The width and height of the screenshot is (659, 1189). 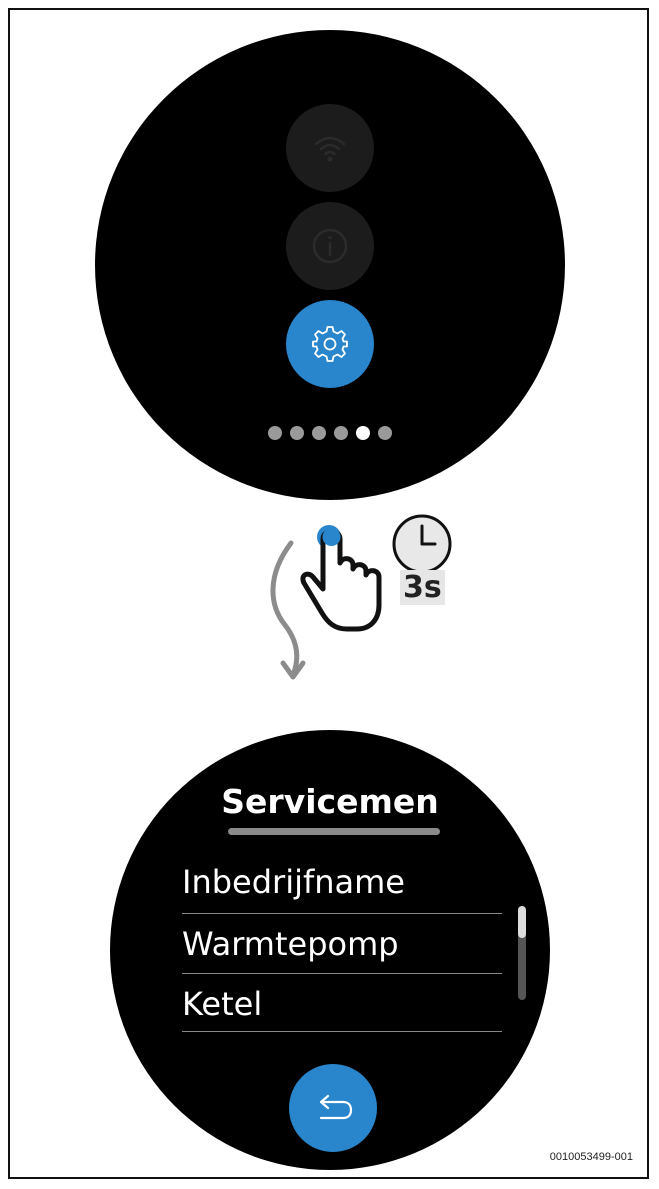 What do you see at coordinates (342, 1004) in the screenshot?
I see `menu-item-ketel: Ketel` at bounding box center [342, 1004].